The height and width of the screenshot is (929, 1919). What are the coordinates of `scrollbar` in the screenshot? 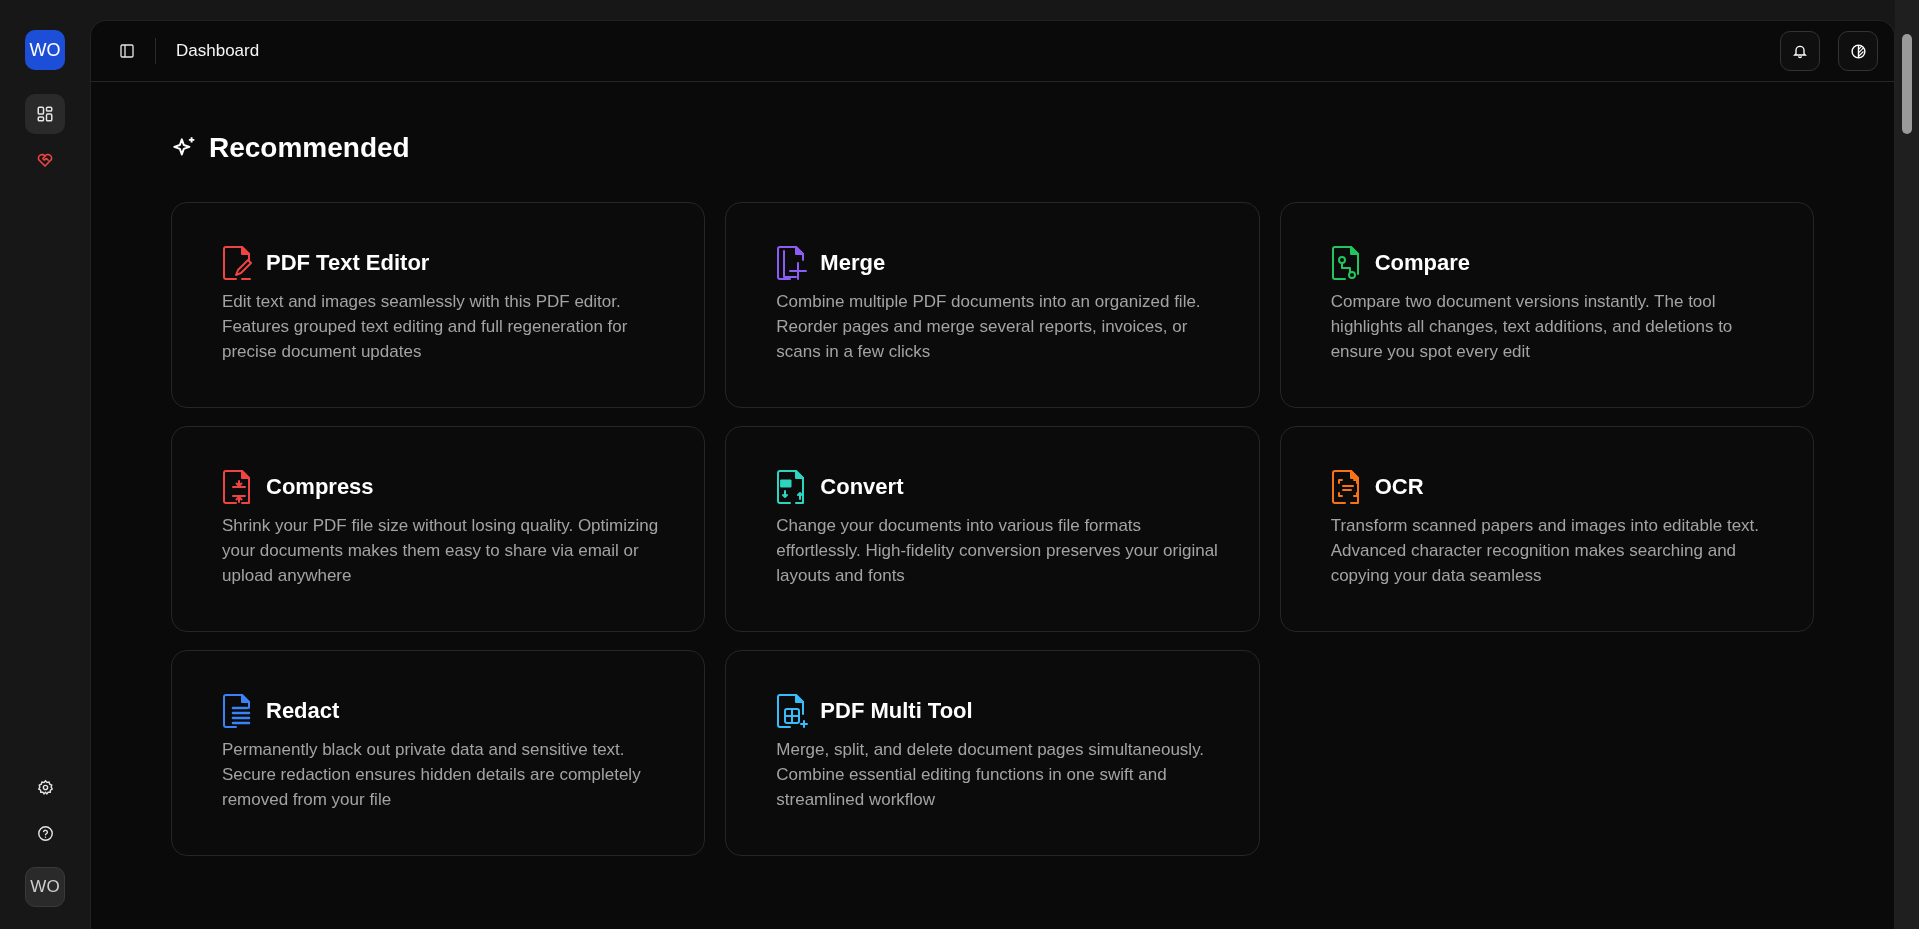 It's located at (1907, 464).